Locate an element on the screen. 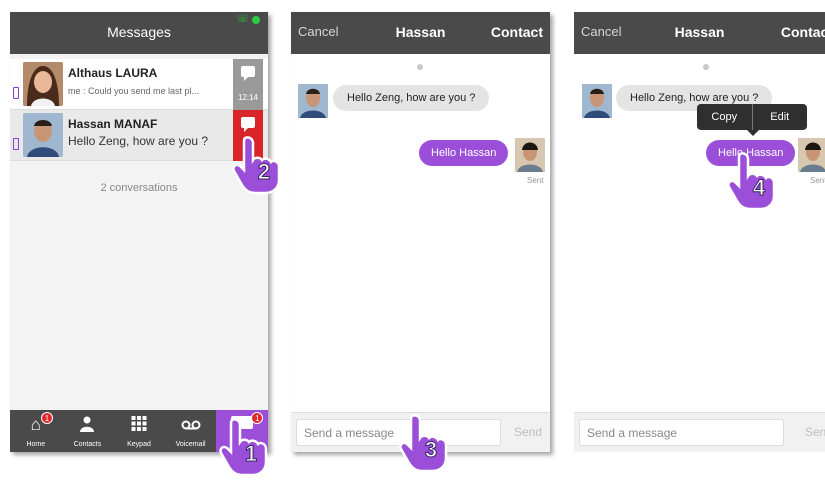 This screenshot has height=482, width=825. step-number: 3 is located at coordinates (431, 450).